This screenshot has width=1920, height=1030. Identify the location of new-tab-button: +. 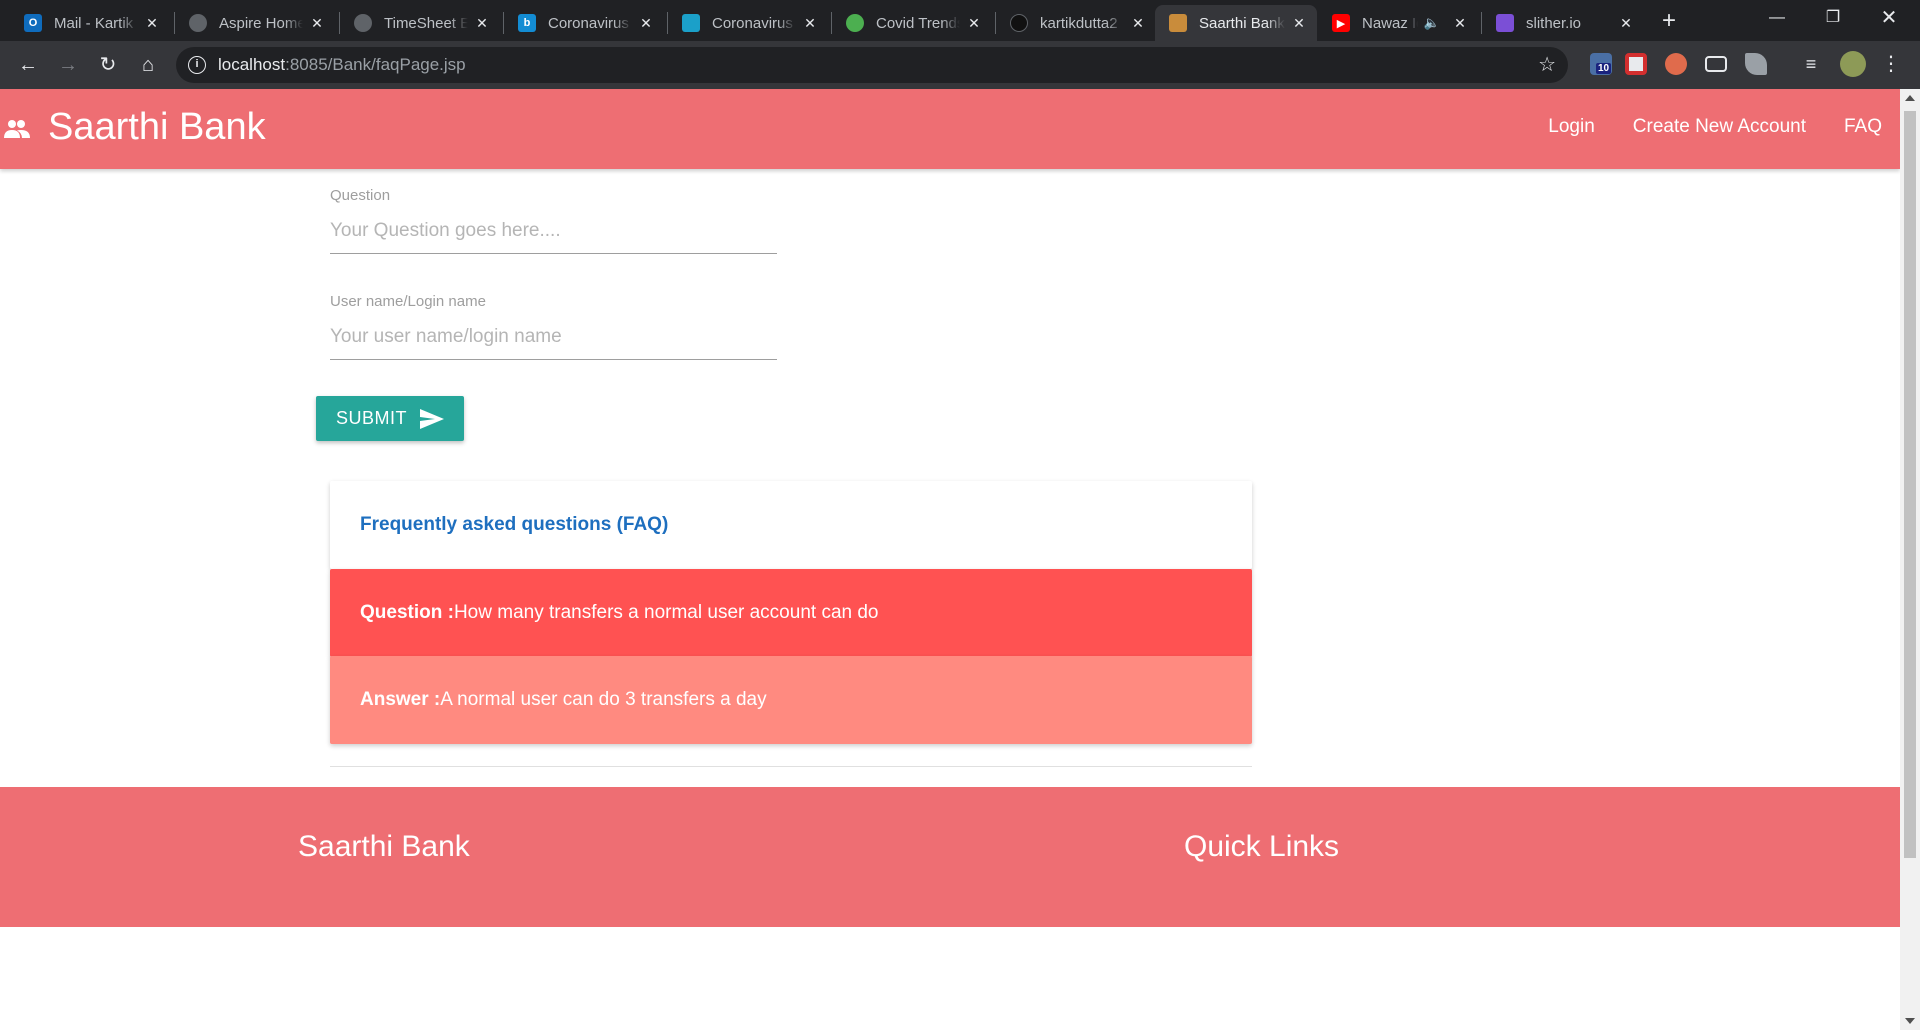
(1669, 21).